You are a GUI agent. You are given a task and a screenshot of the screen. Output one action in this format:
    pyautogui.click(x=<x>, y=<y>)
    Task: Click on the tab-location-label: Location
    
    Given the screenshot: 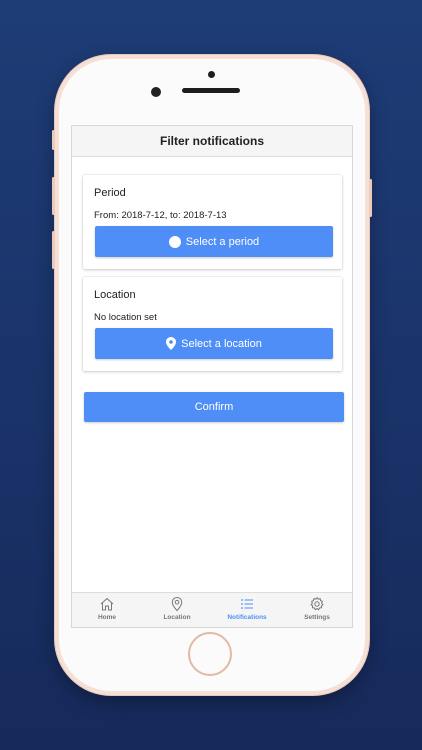 What is the action you would take?
    pyautogui.click(x=177, y=617)
    